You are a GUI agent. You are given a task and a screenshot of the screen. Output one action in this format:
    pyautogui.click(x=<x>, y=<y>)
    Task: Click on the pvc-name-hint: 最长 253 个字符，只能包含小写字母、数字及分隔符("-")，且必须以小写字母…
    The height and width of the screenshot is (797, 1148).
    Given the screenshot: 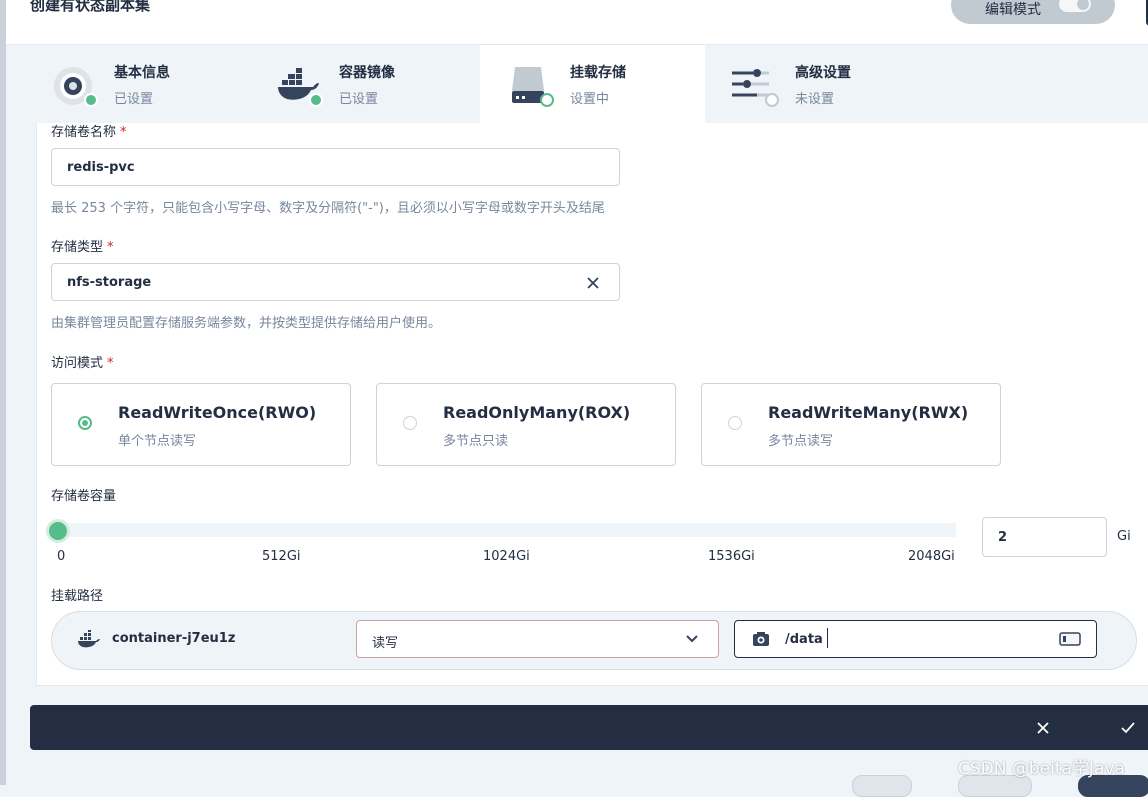 What is the action you would take?
    pyautogui.click(x=328, y=208)
    